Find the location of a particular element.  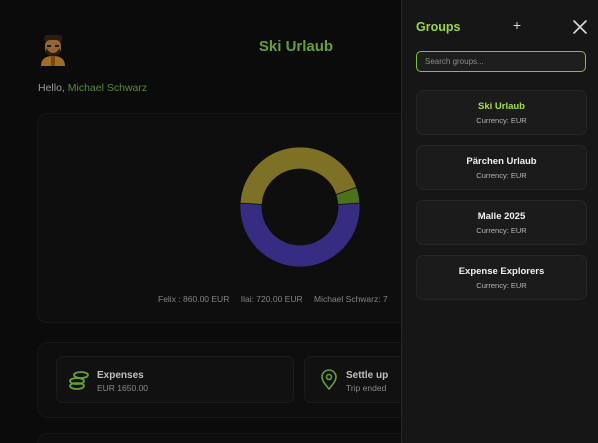

group-card-malle-2025: Malle 2025 Currency: EUR is located at coordinates (501, 222).